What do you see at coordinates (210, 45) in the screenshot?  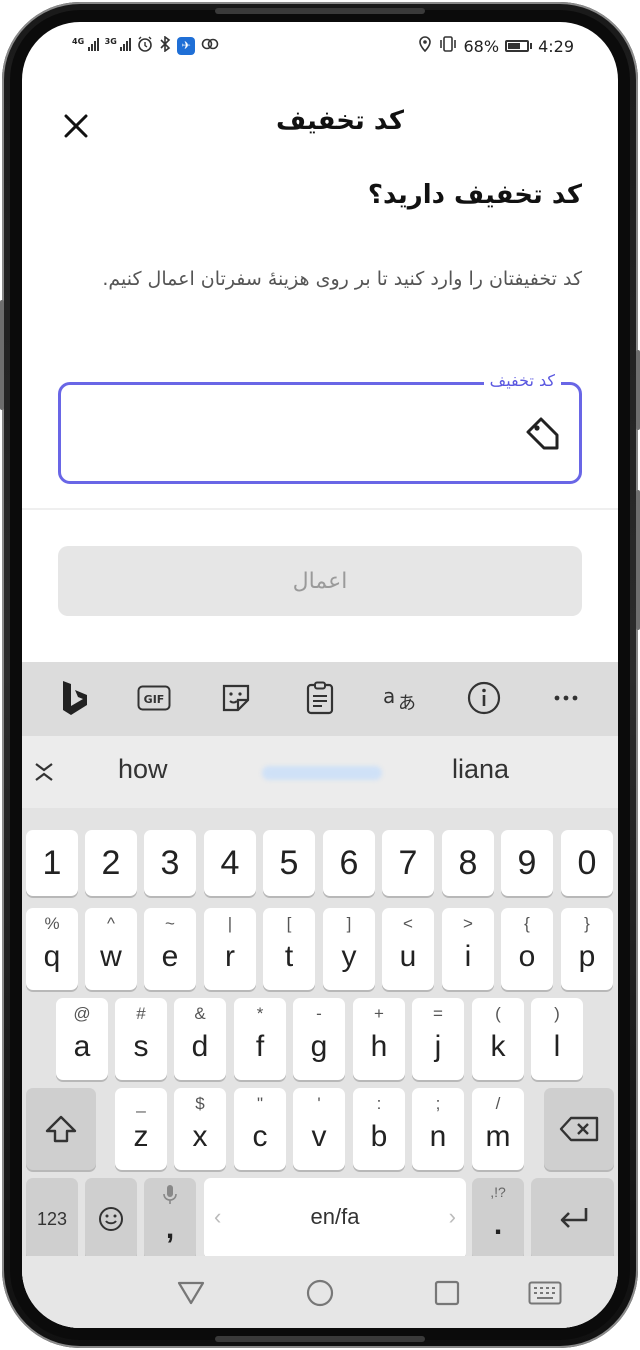 I see `sync-icon` at bounding box center [210, 45].